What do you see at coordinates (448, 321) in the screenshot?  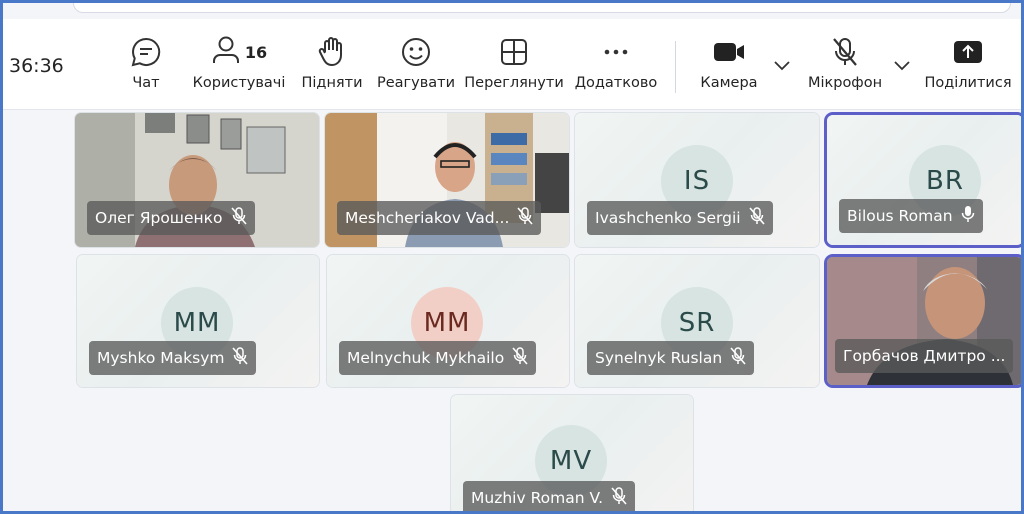 I see `participant-tile: MM Melnychuk Mykhailo` at bounding box center [448, 321].